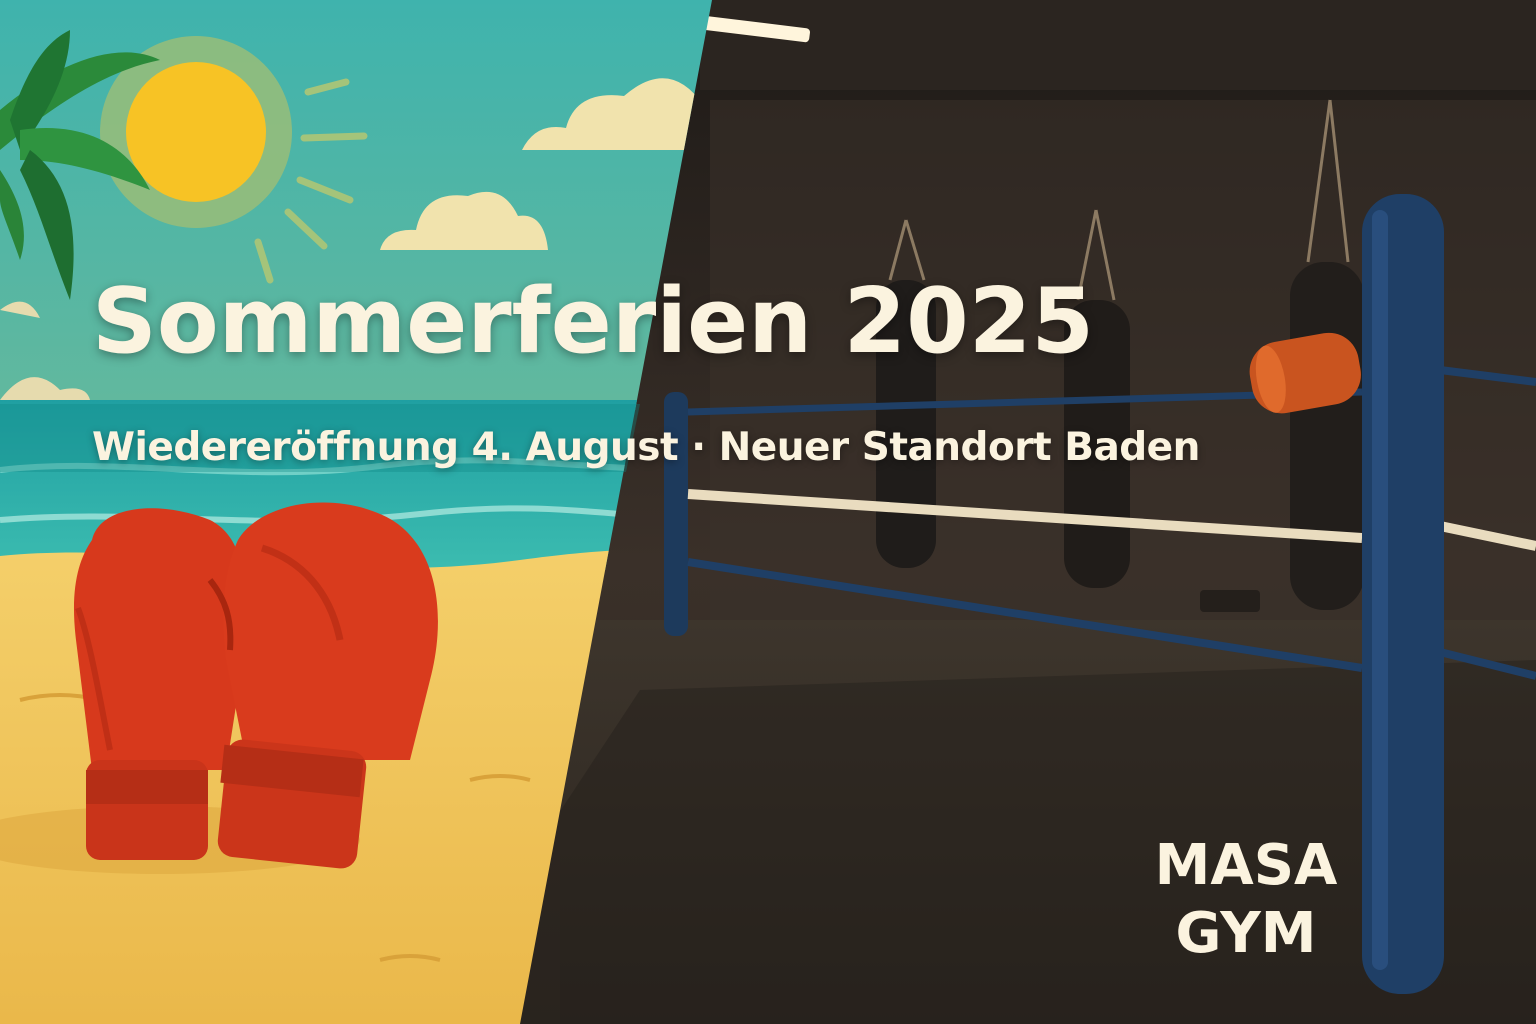 This screenshot has width=1536, height=1024. What do you see at coordinates (1246, 900) in the screenshot?
I see `gym-logo: MASA GYM` at bounding box center [1246, 900].